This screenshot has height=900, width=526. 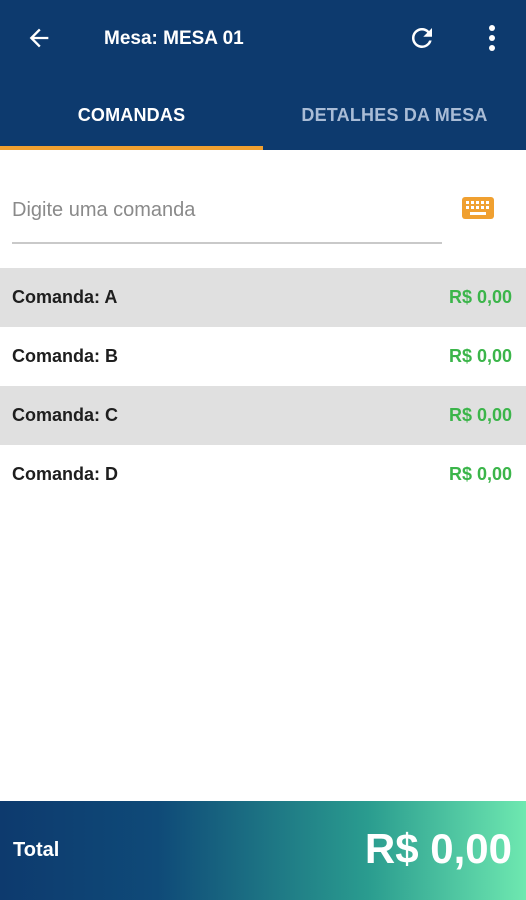 I want to click on comanda-row-a: Comanda: A R$ 0,00, so click(x=263, y=297).